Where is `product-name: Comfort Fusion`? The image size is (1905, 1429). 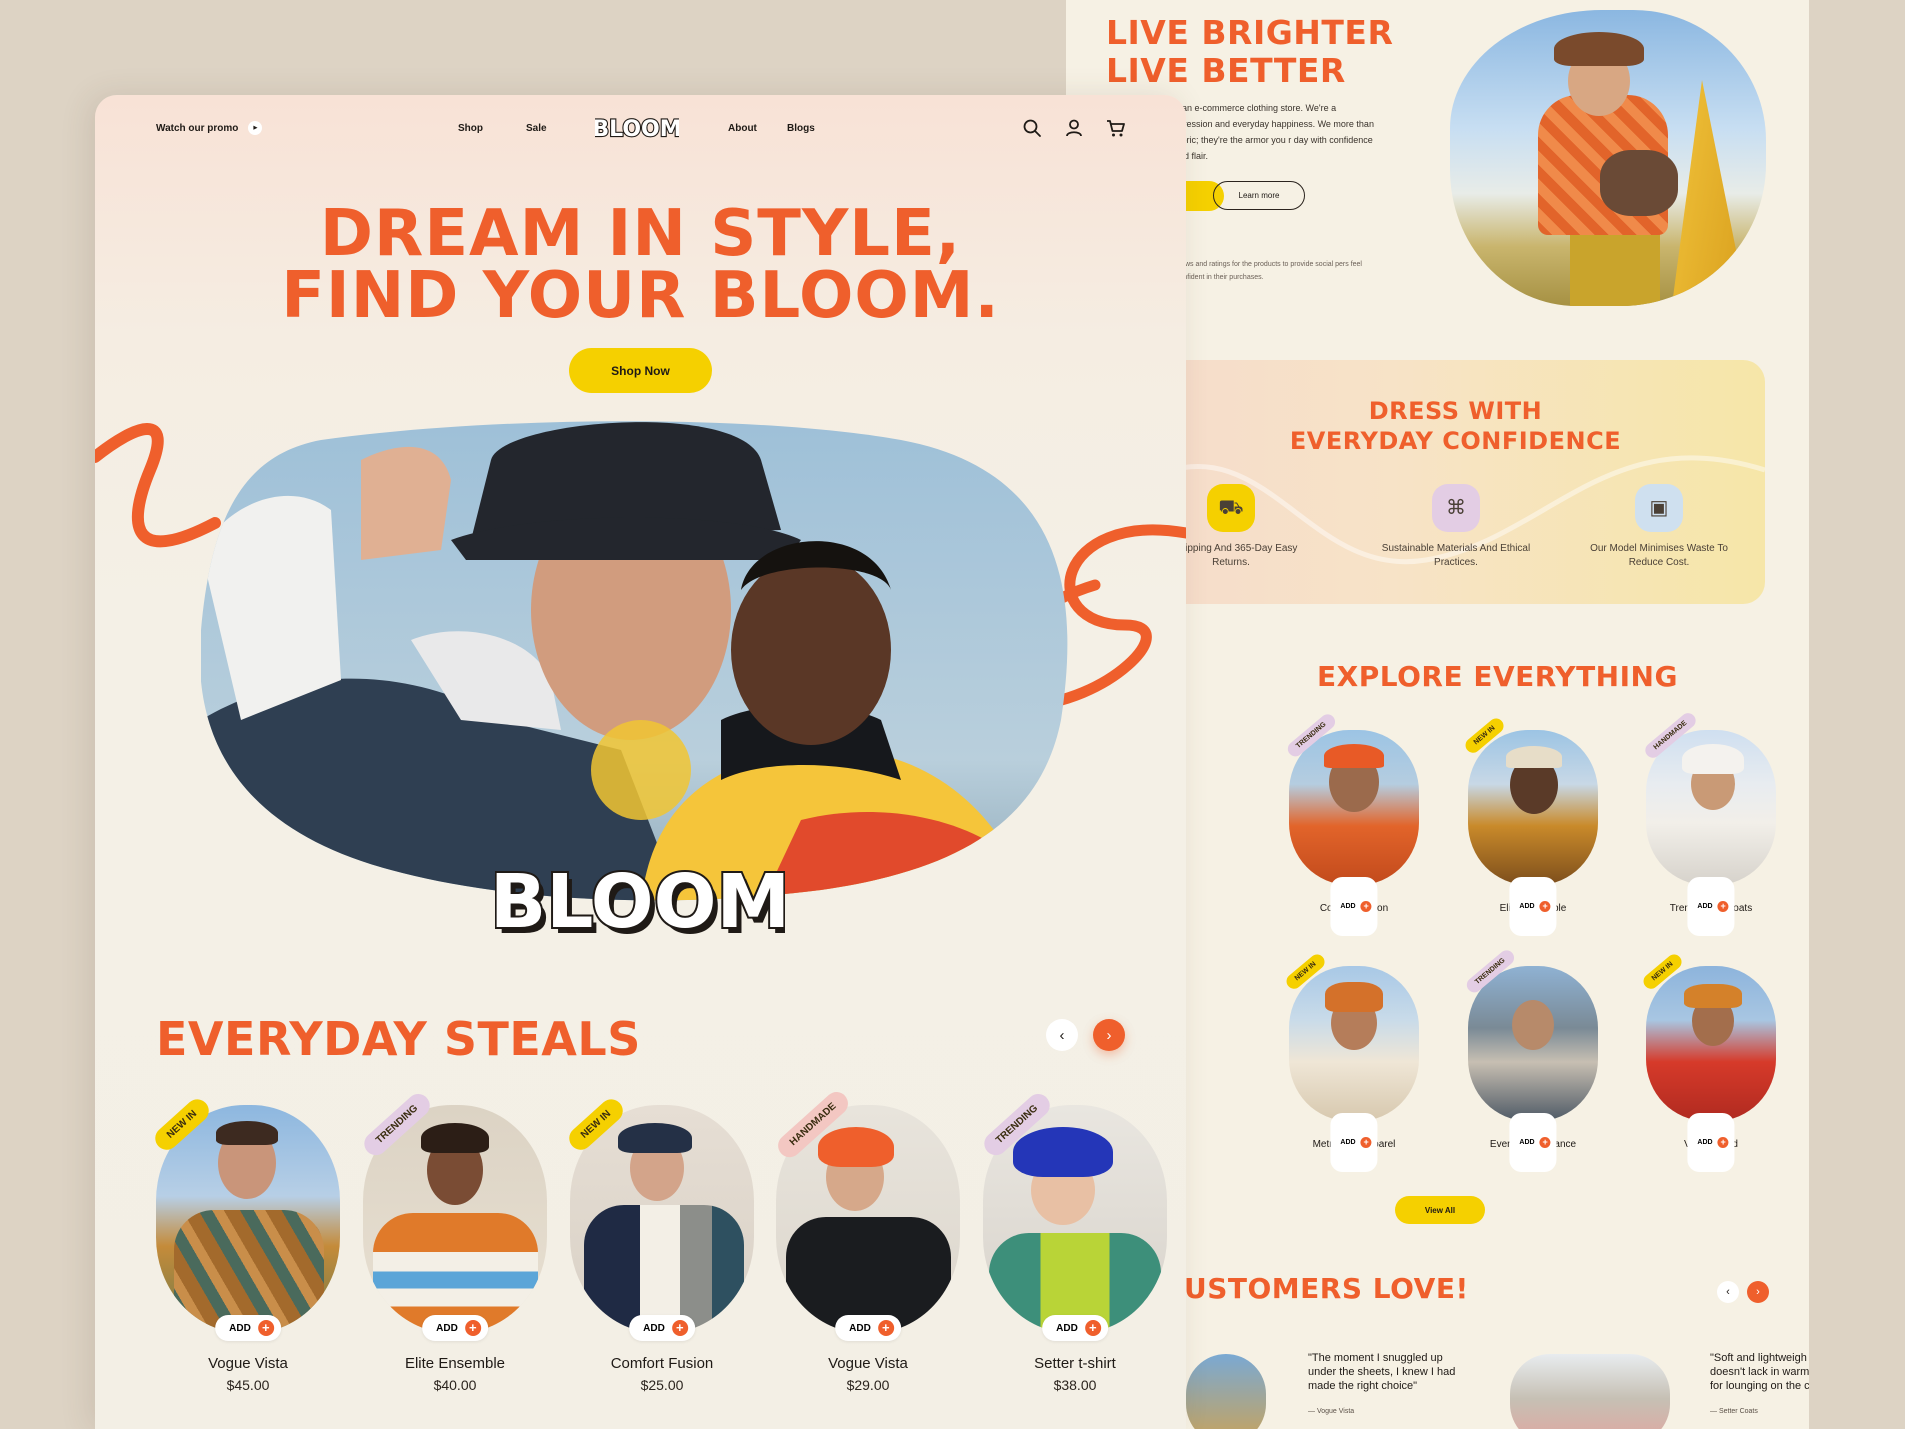 product-name: Comfort Fusion is located at coordinates (662, 1363).